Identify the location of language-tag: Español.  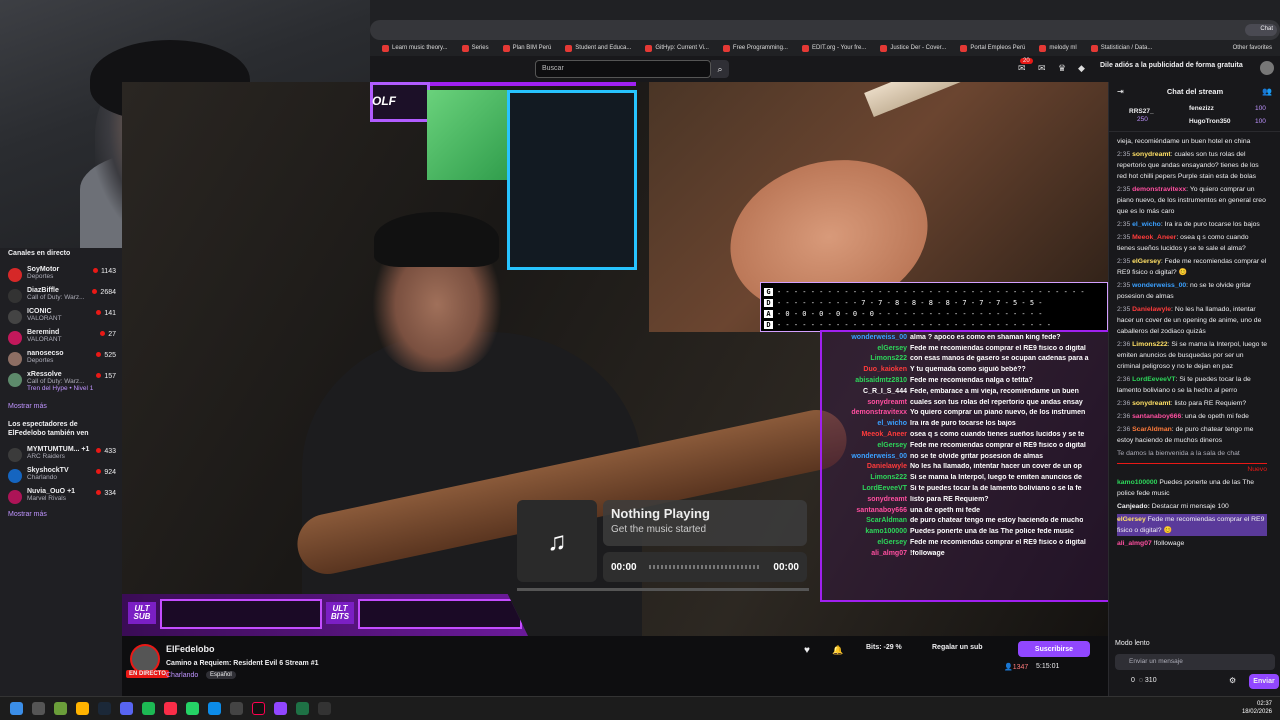
(221, 675).